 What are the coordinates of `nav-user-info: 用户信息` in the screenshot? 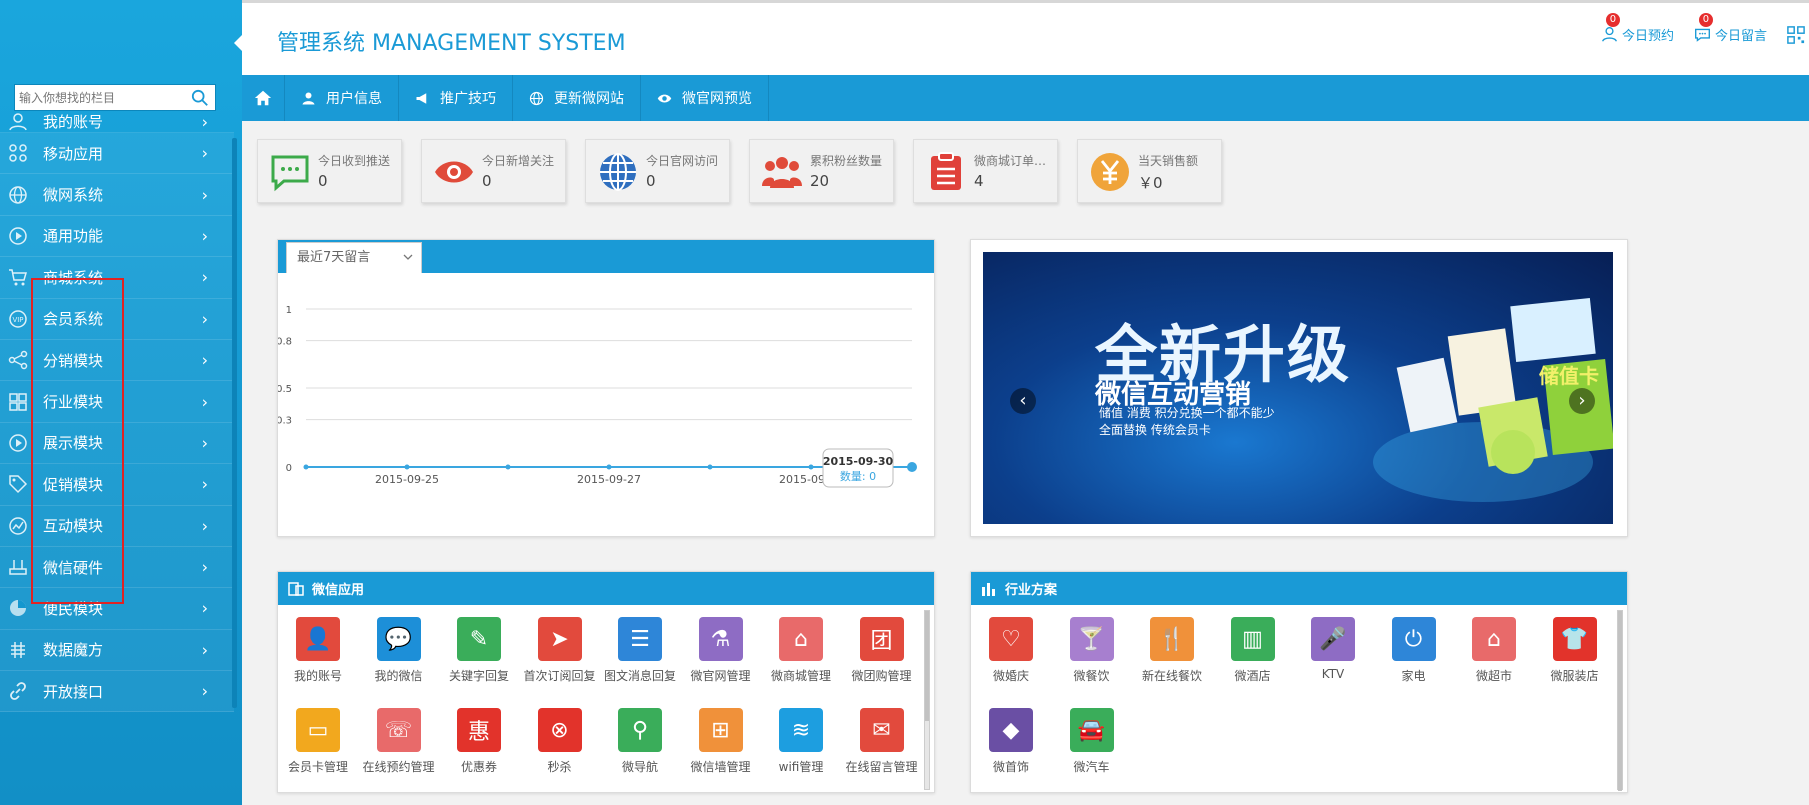 It's located at (342, 98).